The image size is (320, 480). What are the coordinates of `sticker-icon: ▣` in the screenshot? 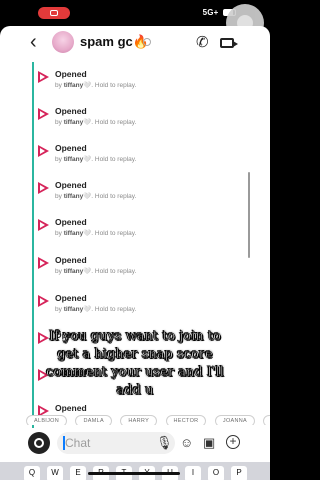 It's located at (209, 443).